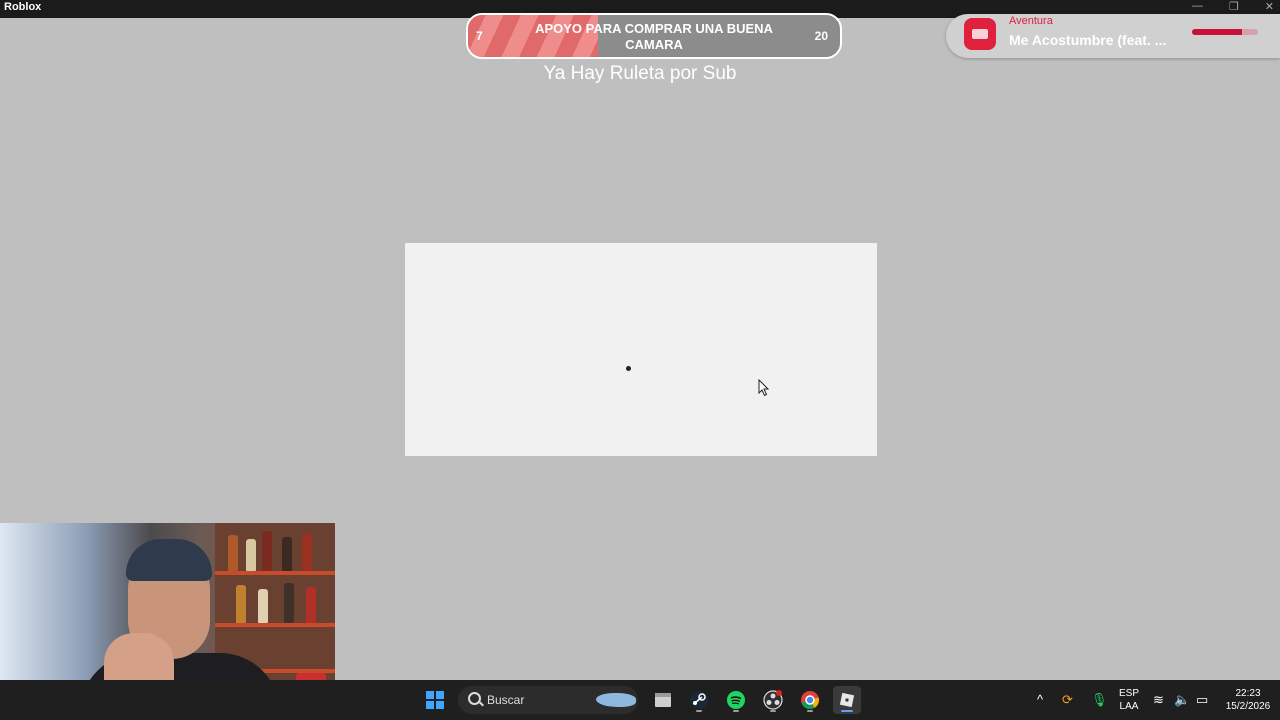 The width and height of the screenshot is (1280, 720). I want to click on restore-button: ❐, so click(1234, 6).